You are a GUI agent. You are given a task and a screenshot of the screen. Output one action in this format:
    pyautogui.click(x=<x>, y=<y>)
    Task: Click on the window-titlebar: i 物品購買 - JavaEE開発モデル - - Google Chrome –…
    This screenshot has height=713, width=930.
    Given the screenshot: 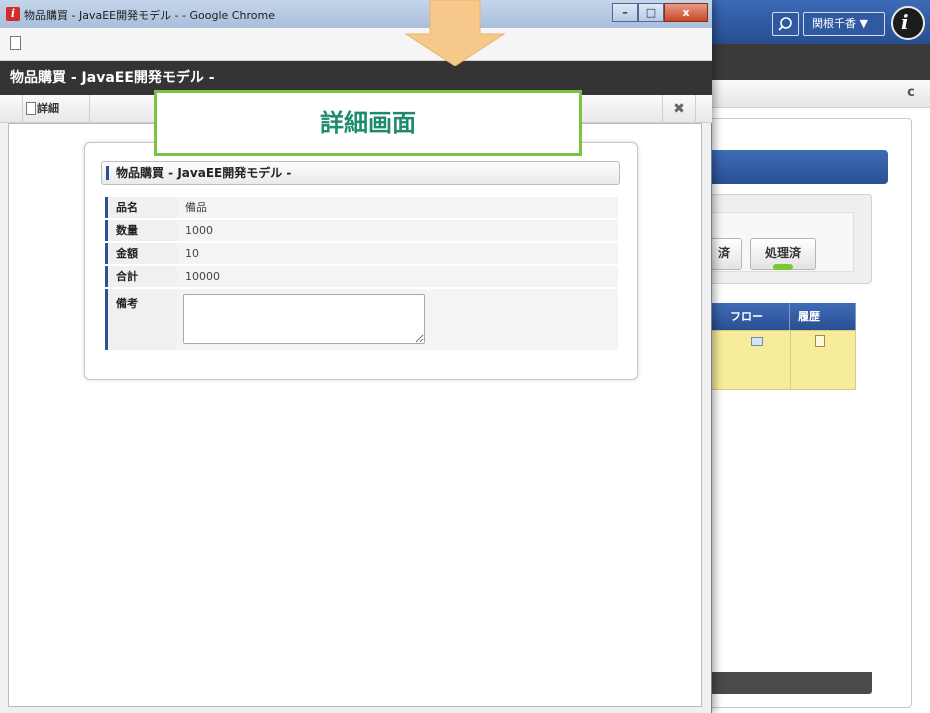 What is the action you would take?
    pyautogui.click(x=356, y=14)
    